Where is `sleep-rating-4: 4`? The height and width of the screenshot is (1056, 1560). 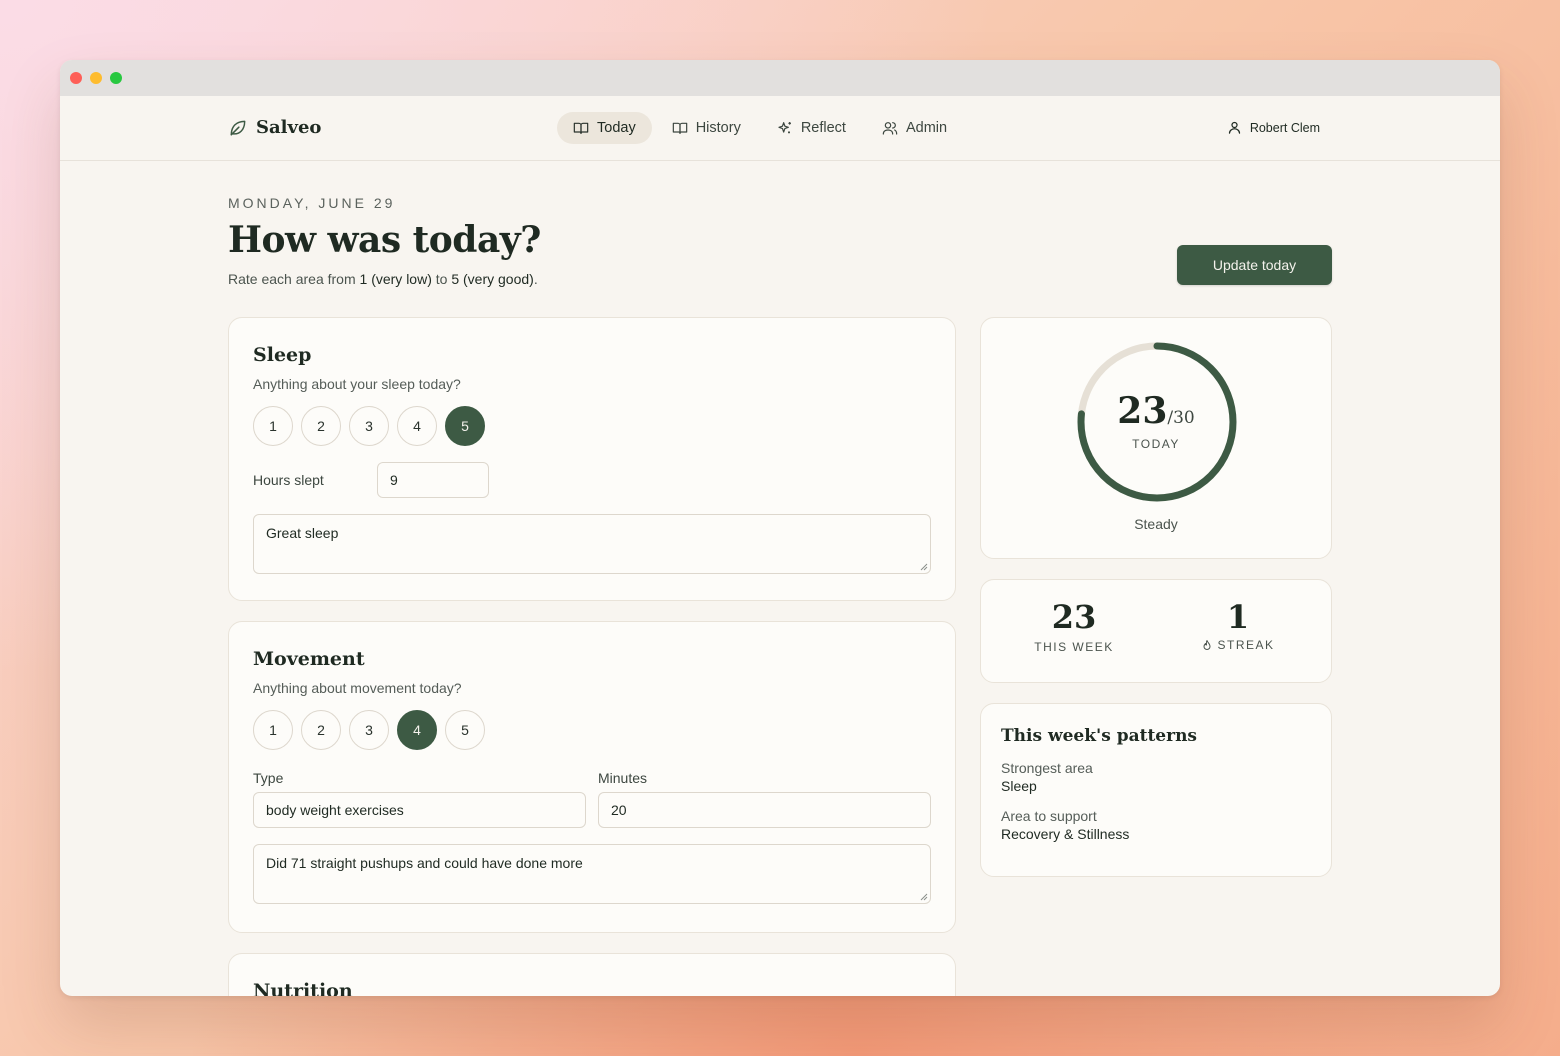 sleep-rating-4: 4 is located at coordinates (417, 426).